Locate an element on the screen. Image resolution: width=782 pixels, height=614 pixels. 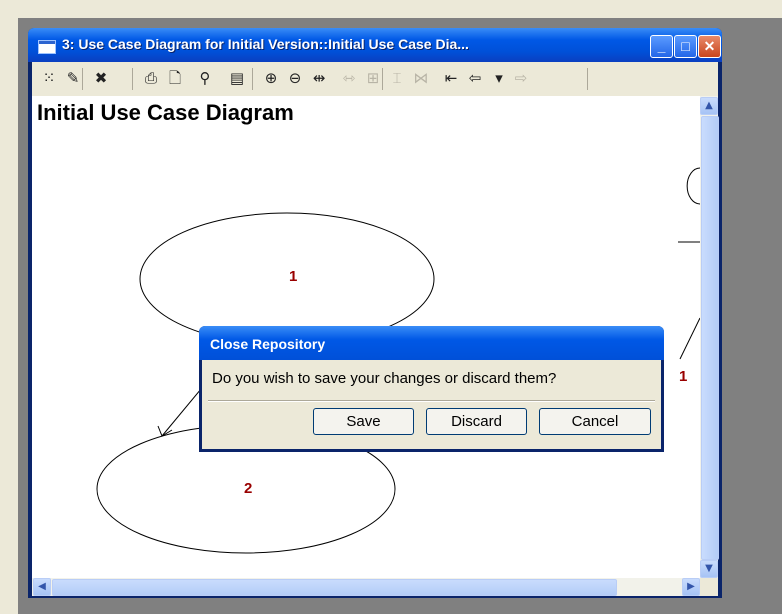
scroll-left-button: ◀ is located at coordinates (42, 587).